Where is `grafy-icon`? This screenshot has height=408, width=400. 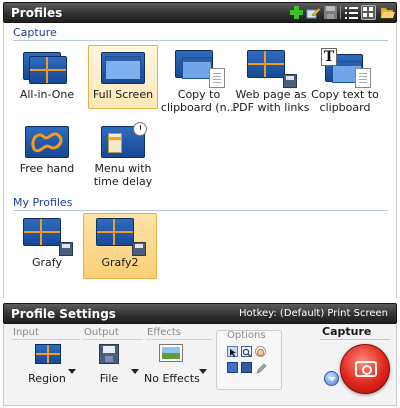 grafy-icon is located at coordinates (48, 236).